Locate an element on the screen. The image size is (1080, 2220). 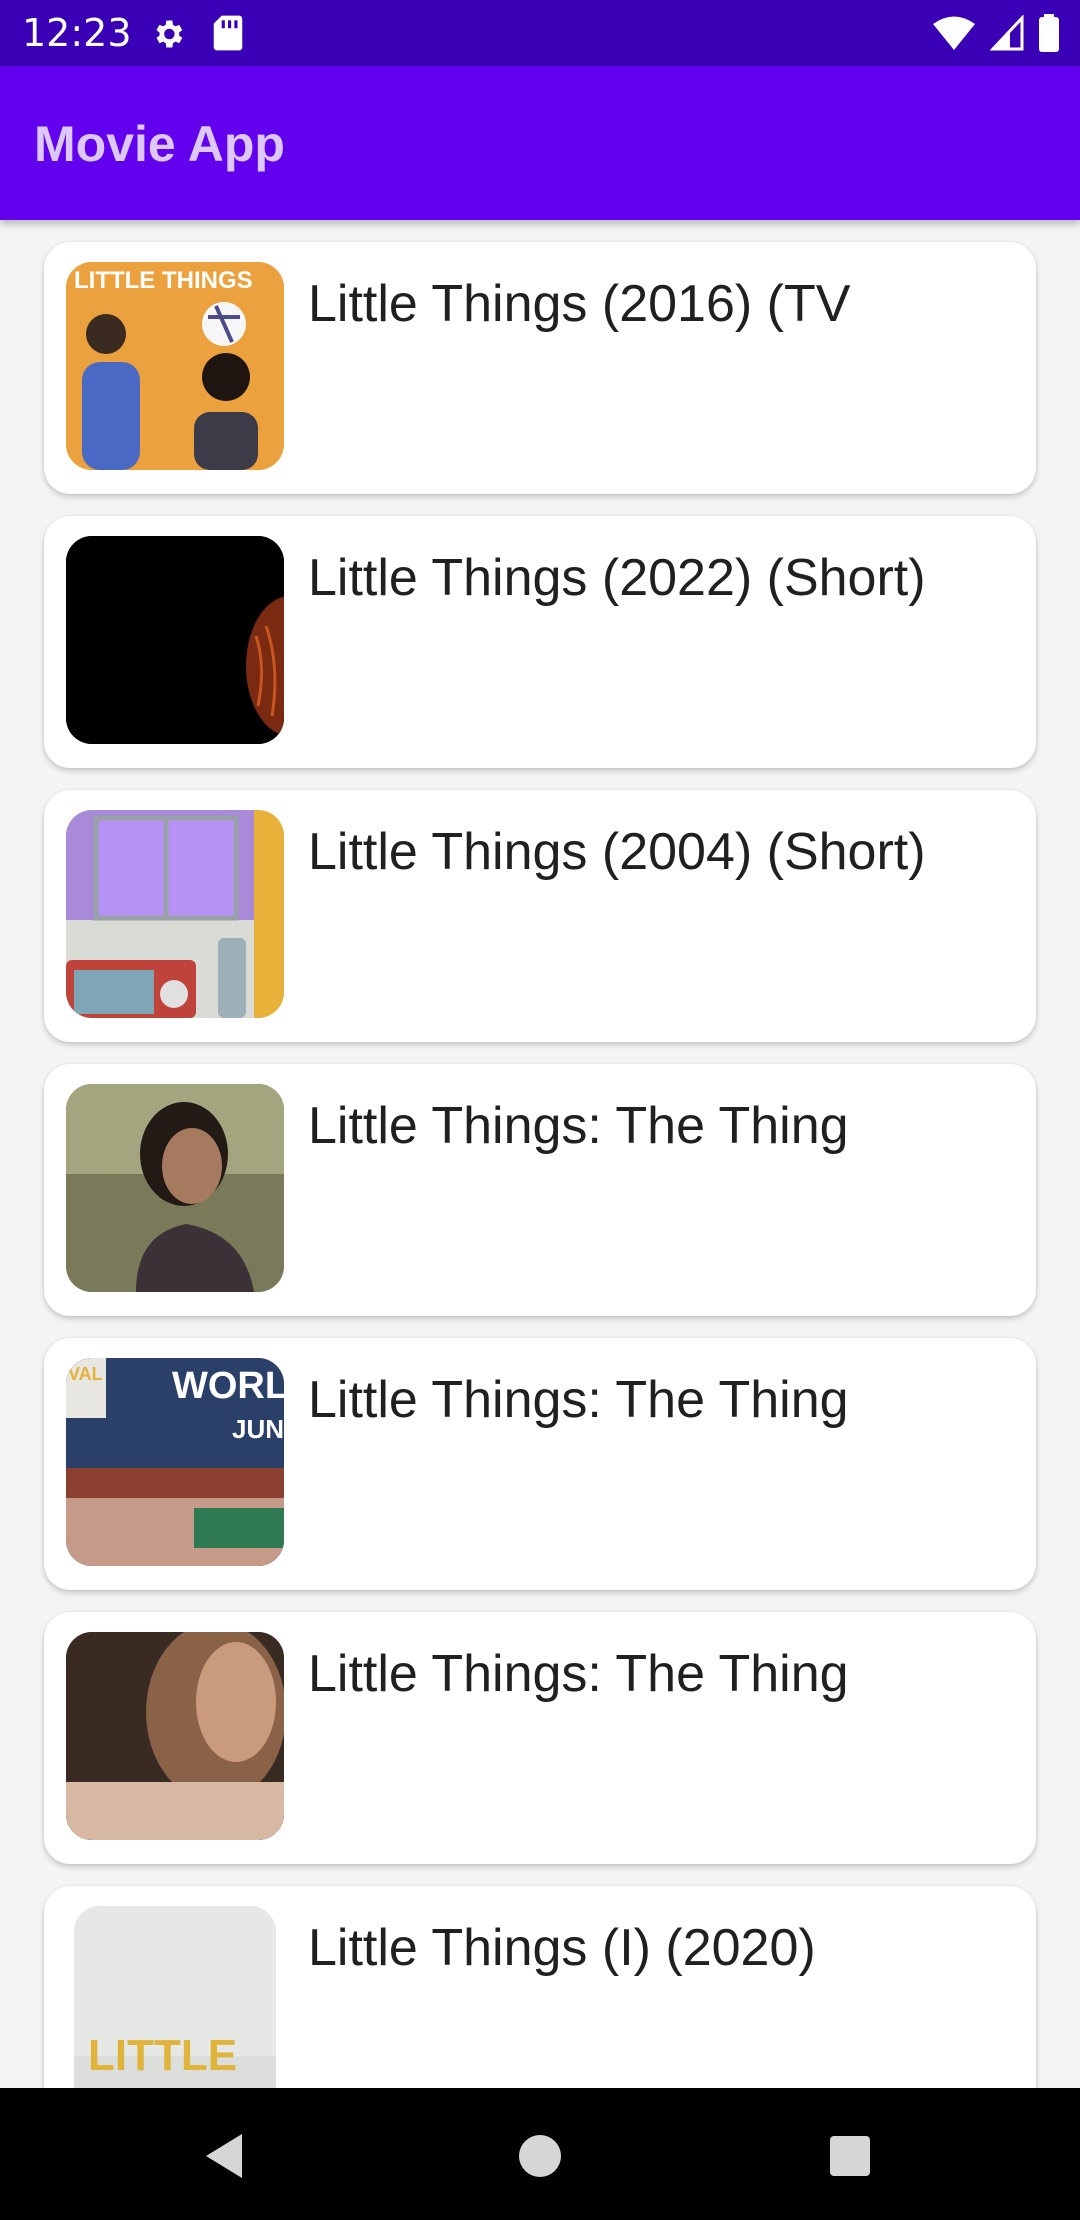
movie-title: Little Things (I) (2020) is located at coordinates (562, 1948).